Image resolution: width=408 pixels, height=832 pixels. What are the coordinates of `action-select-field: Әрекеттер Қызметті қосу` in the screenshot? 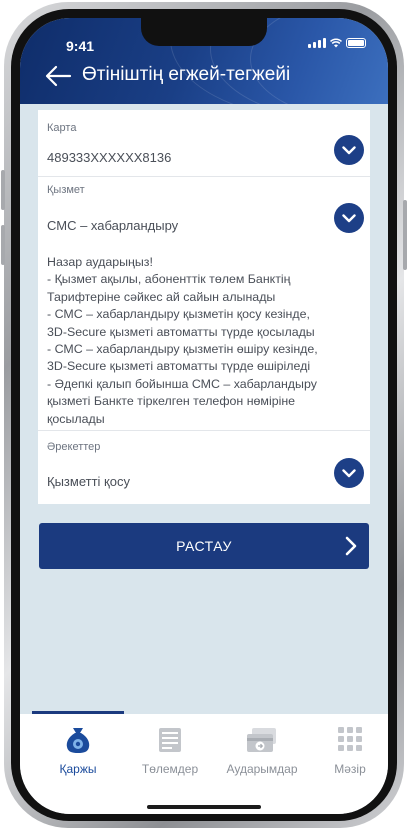 It's located at (204, 468).